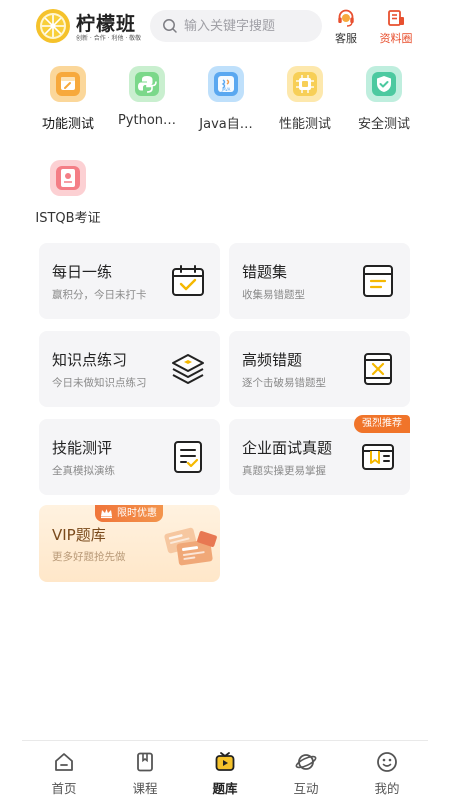  I want to click on limited-offer-tag: 限时优惠, so click(129, 513).